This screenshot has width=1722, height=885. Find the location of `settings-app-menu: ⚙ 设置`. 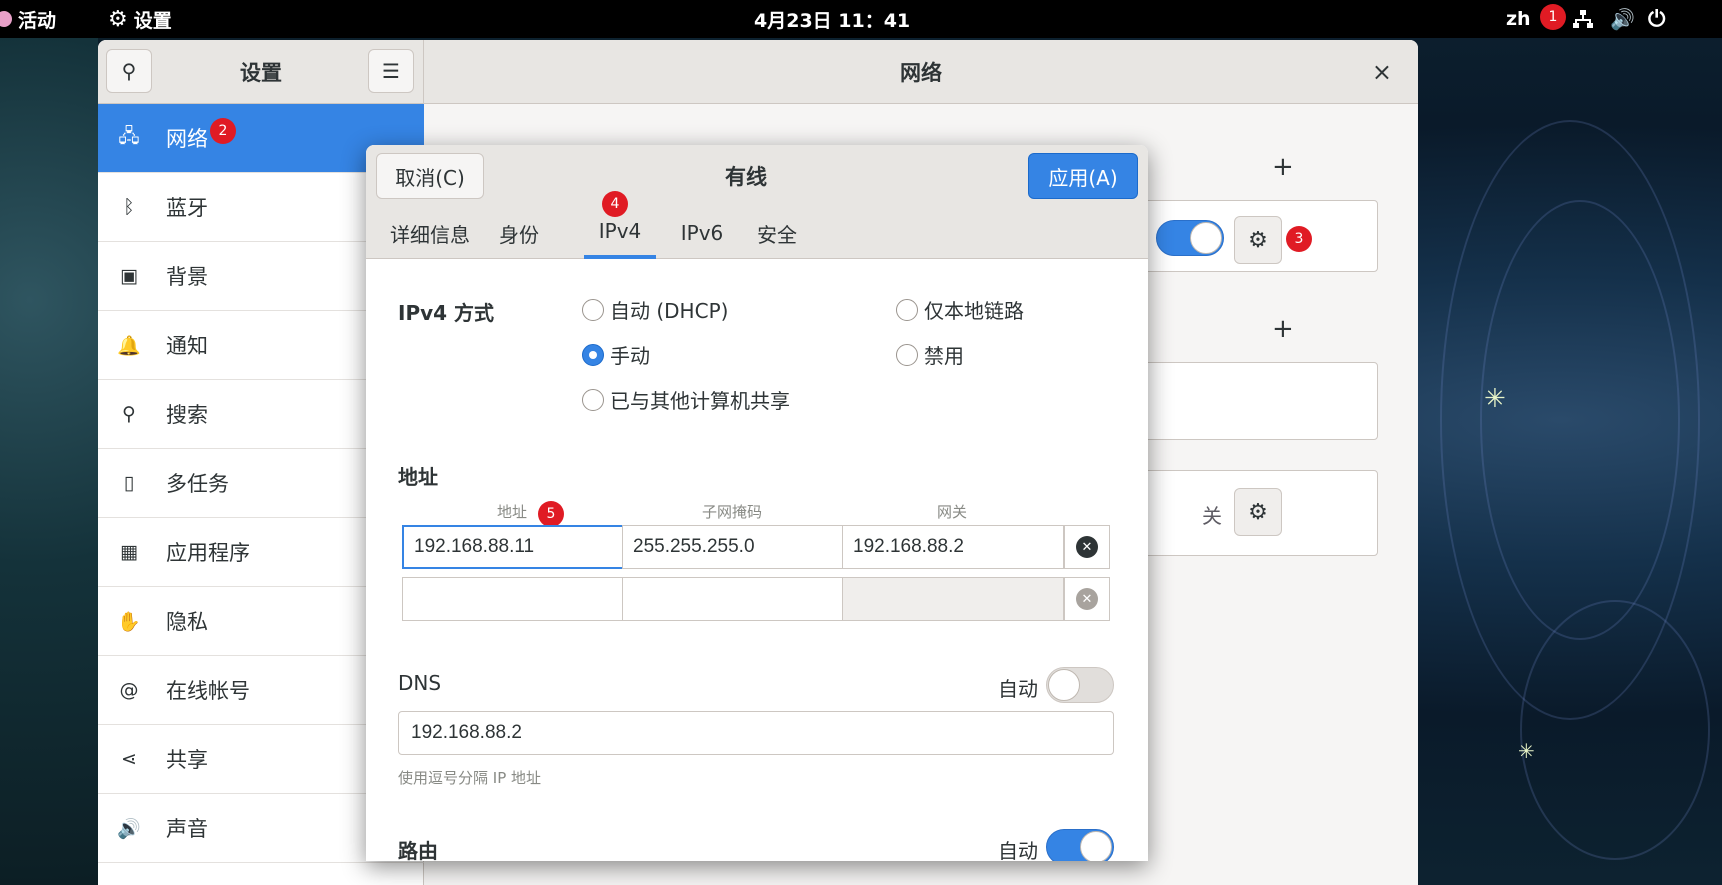

settings-app-menu: ⚙ 设置 is located at coordinates (140, 19).